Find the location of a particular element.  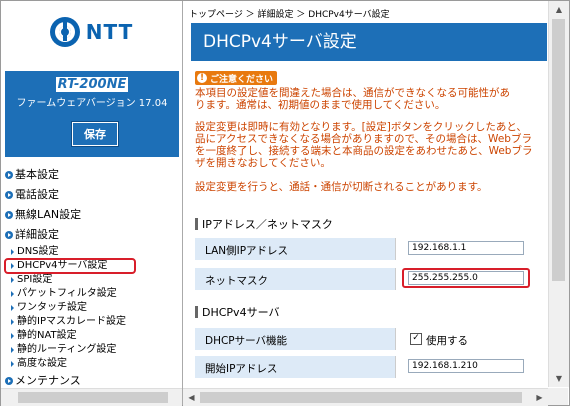

vertical-scrollbar: ▲ ▼ is located at coordinates (558, 194).